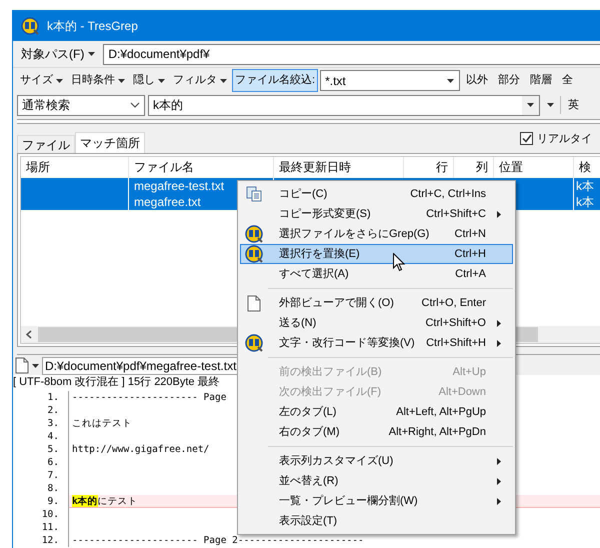 The height and width of the screenshot is (548, 600). Describe the element at coordinates (53, 475) in the screenshot. I see `line-number: 7.` at that location.